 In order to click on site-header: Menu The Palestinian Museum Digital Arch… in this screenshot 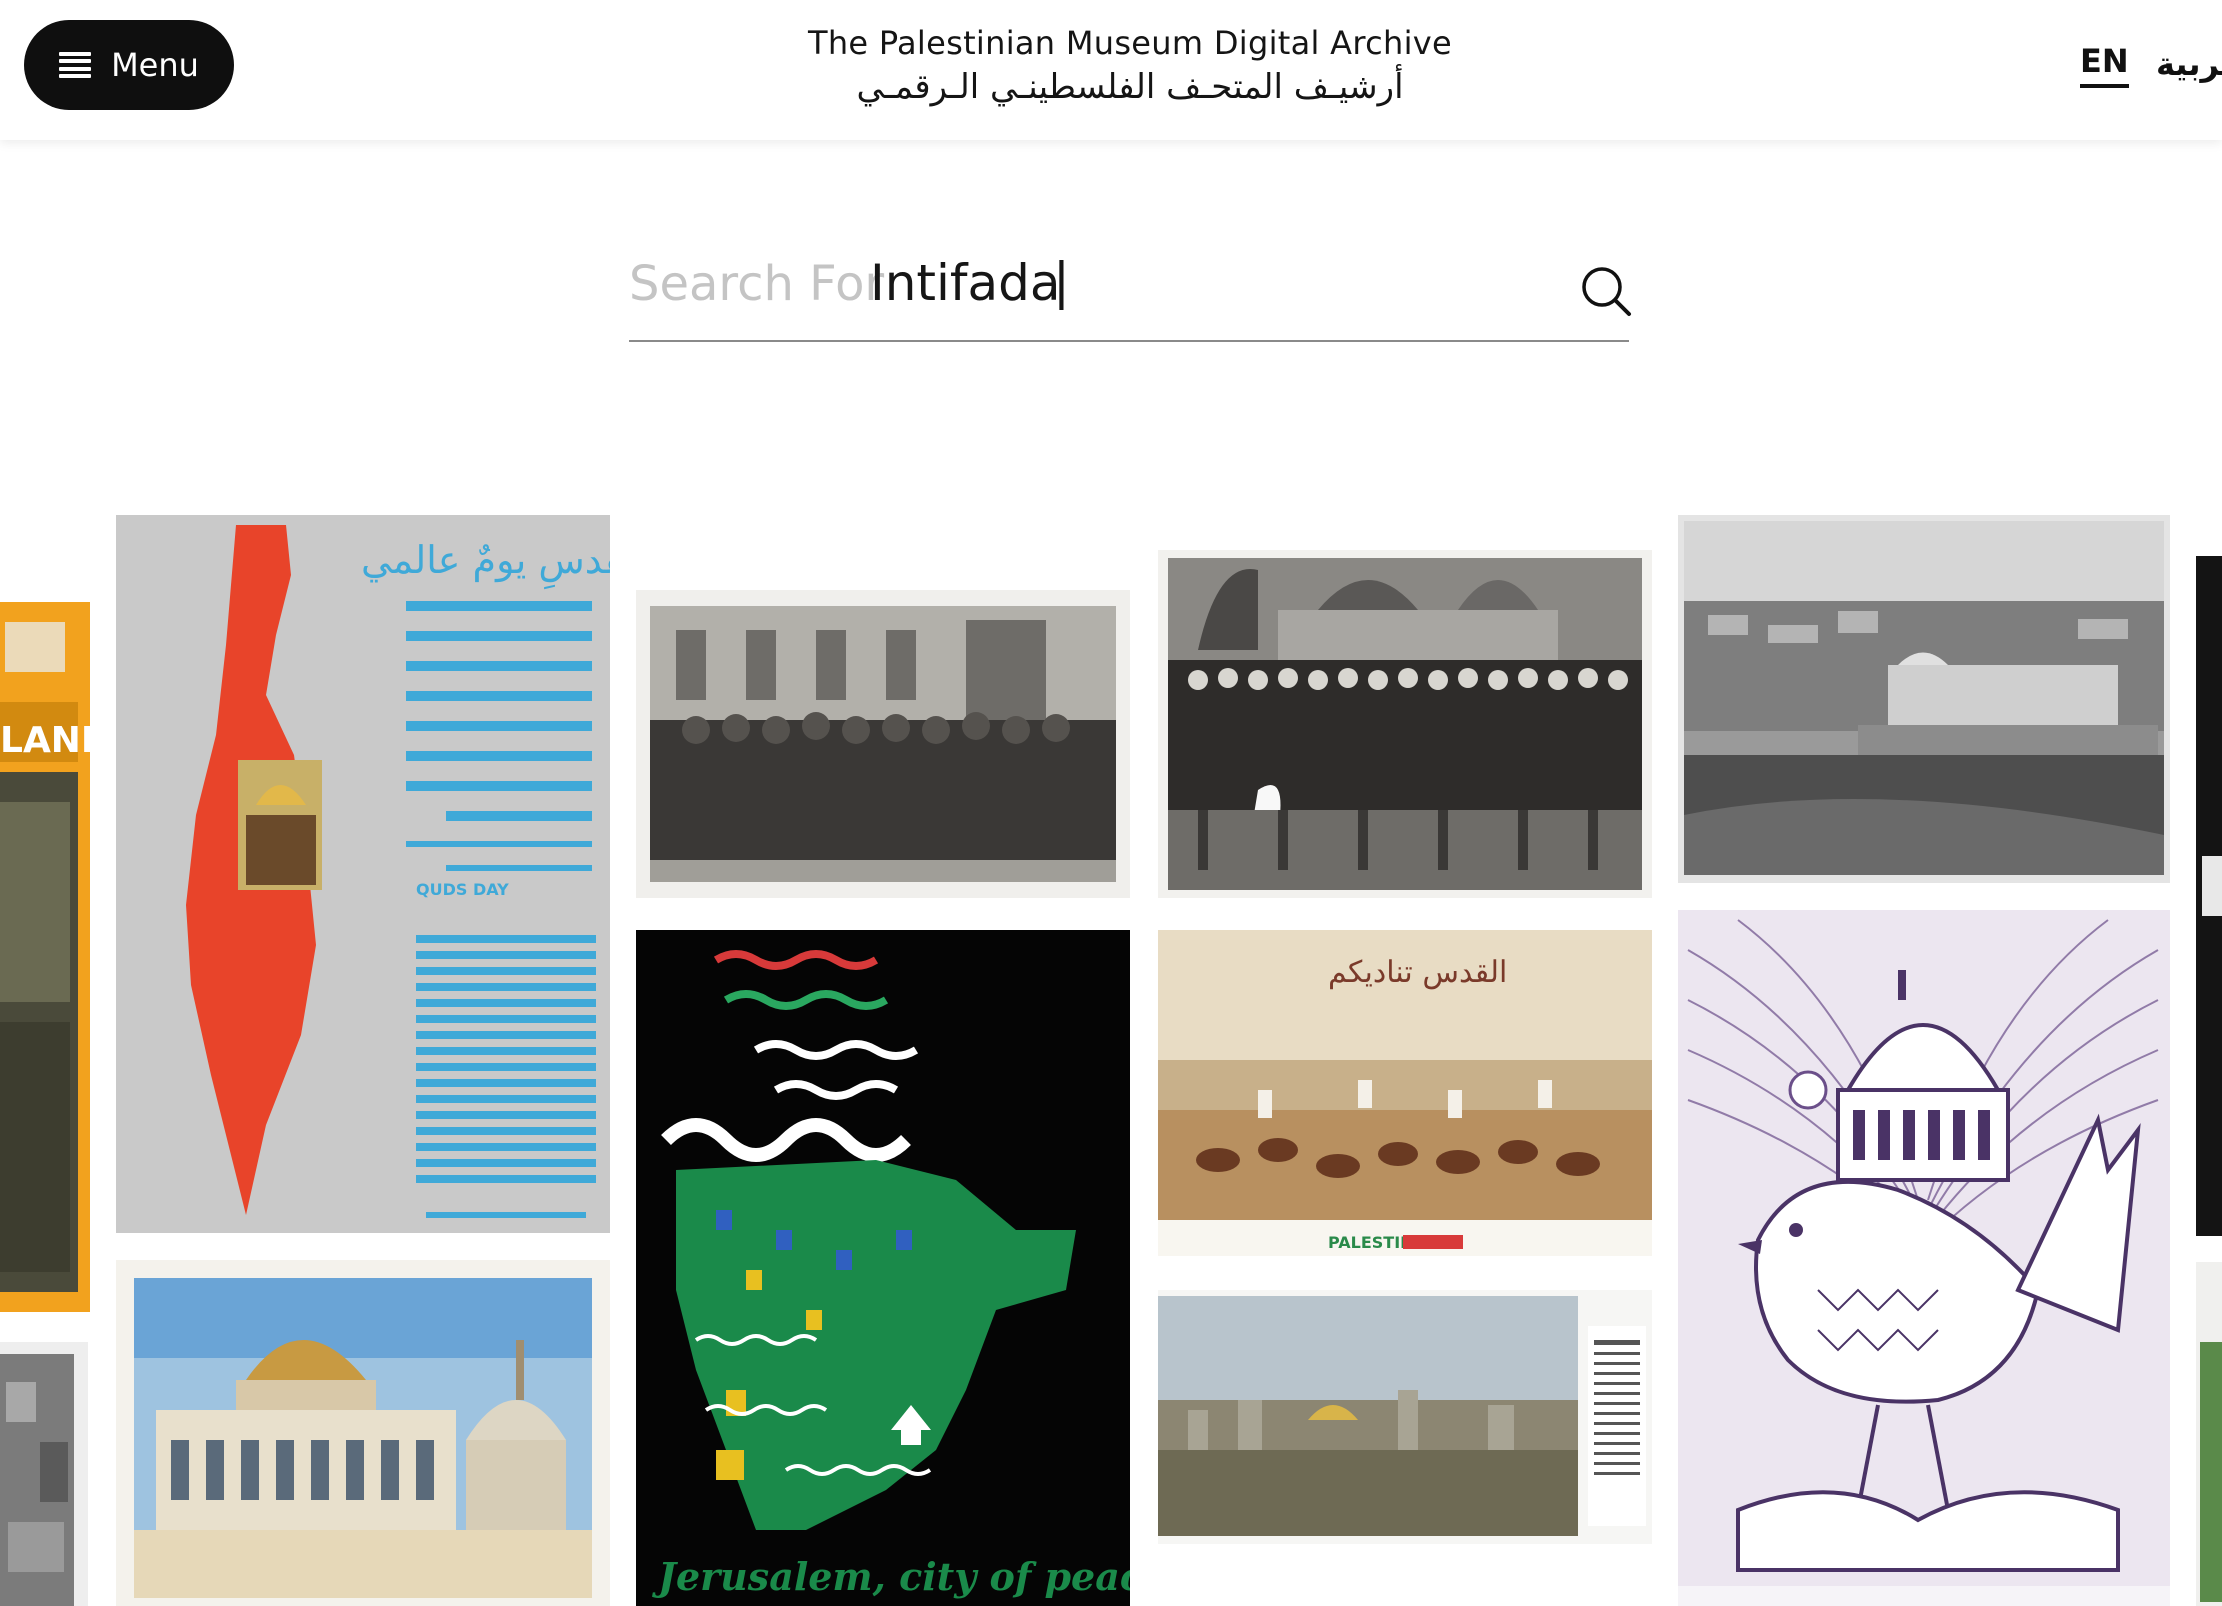, I will do `click(1111, 70)`.